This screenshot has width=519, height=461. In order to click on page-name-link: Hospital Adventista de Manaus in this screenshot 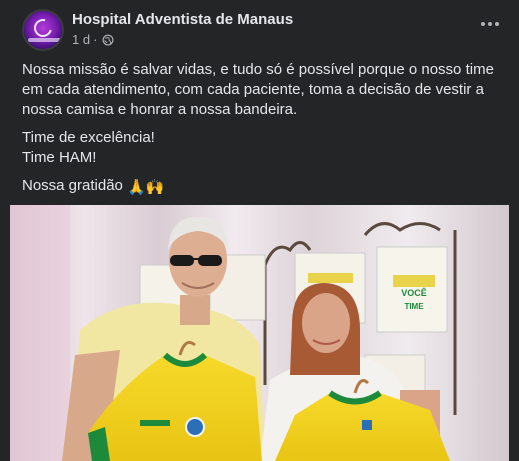, I will do `click(182, 19)`.